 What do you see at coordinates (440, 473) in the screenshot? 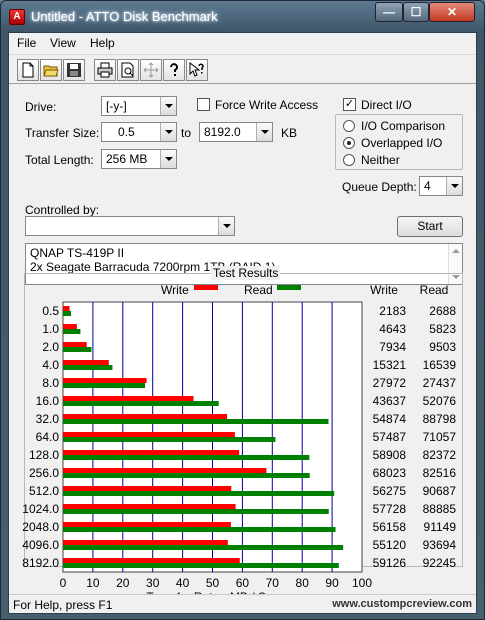
I see `read-value-label: 82516` at bounding box center [440, 473].